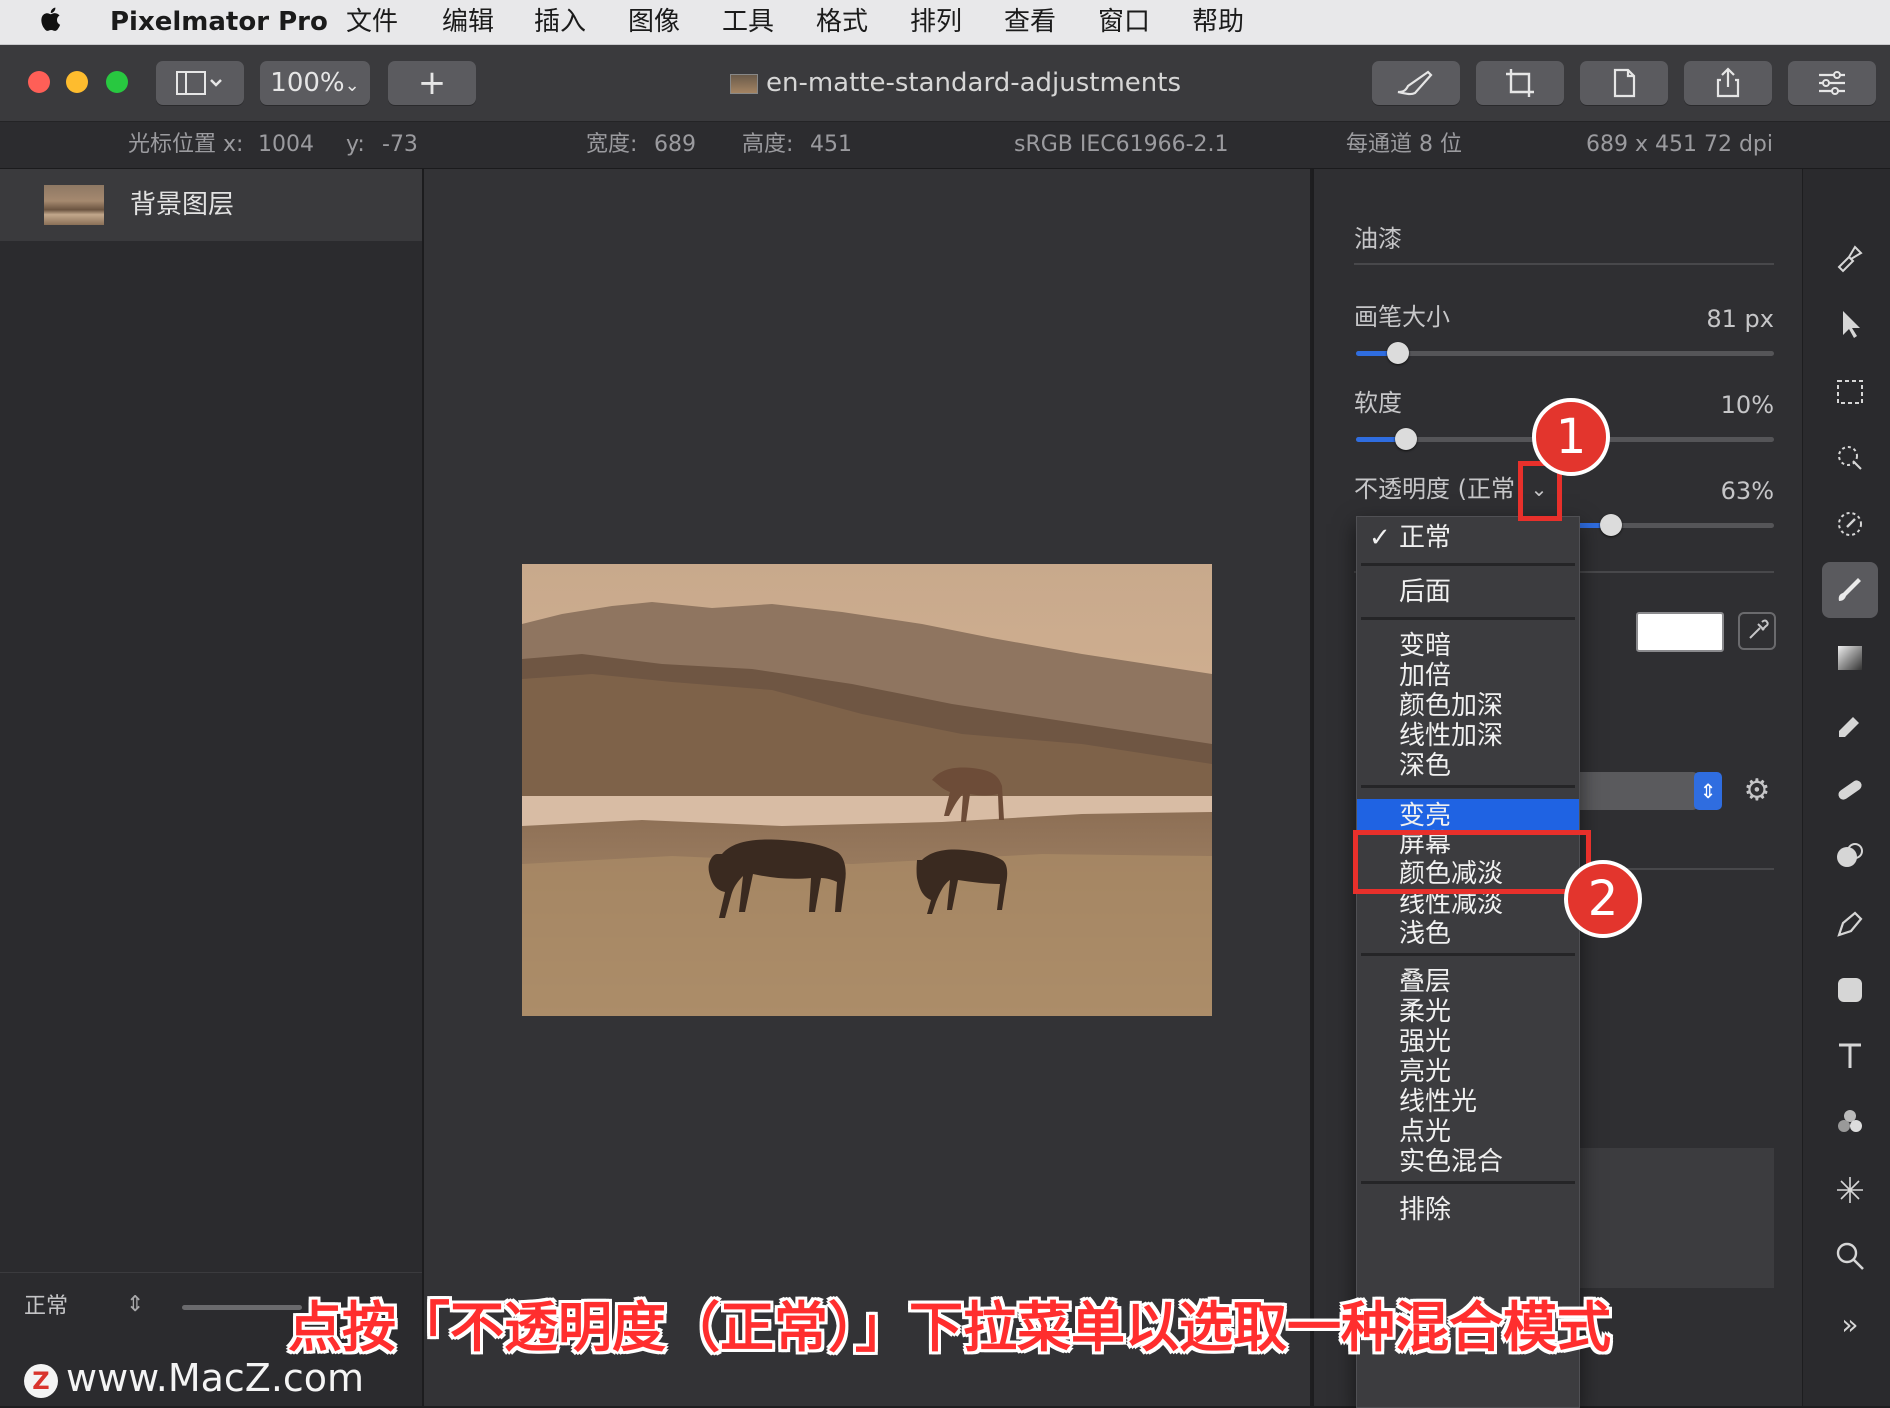  I want to click on layer-row: 背景图层, so click(211, 205).